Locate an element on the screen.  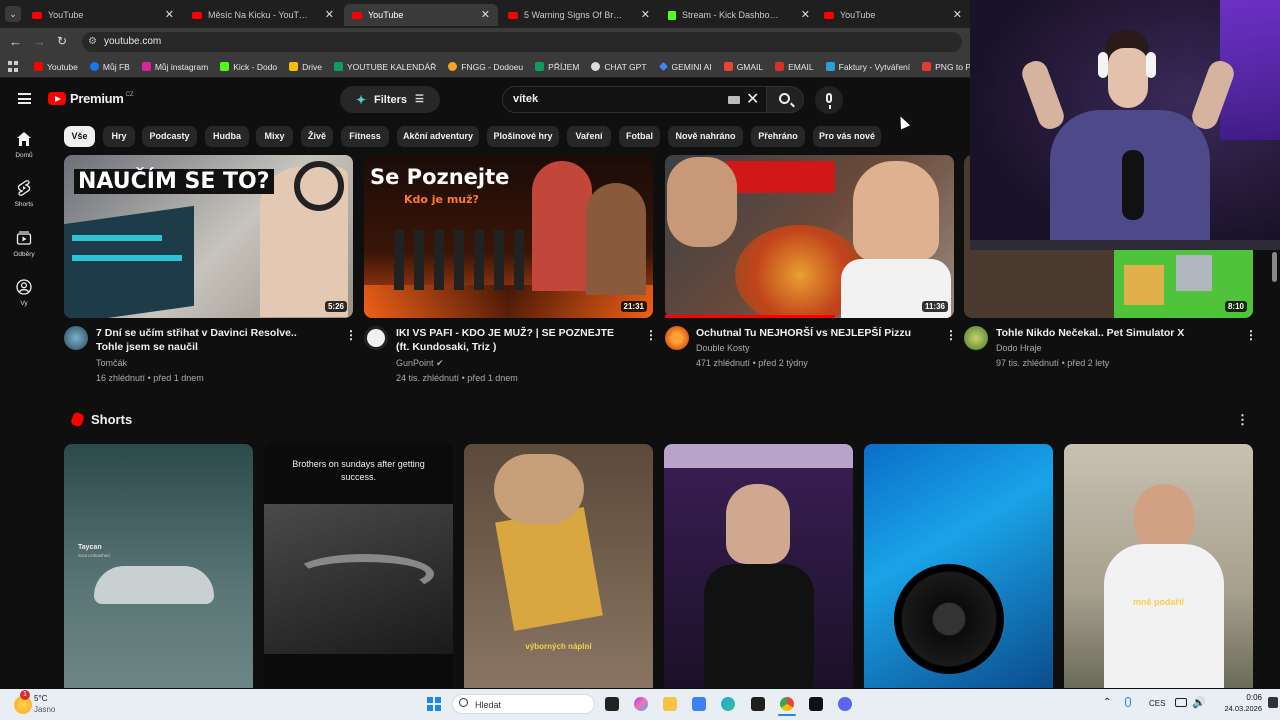
bookmark-instagram: Můj instagram is located at coordinates (174, 67).